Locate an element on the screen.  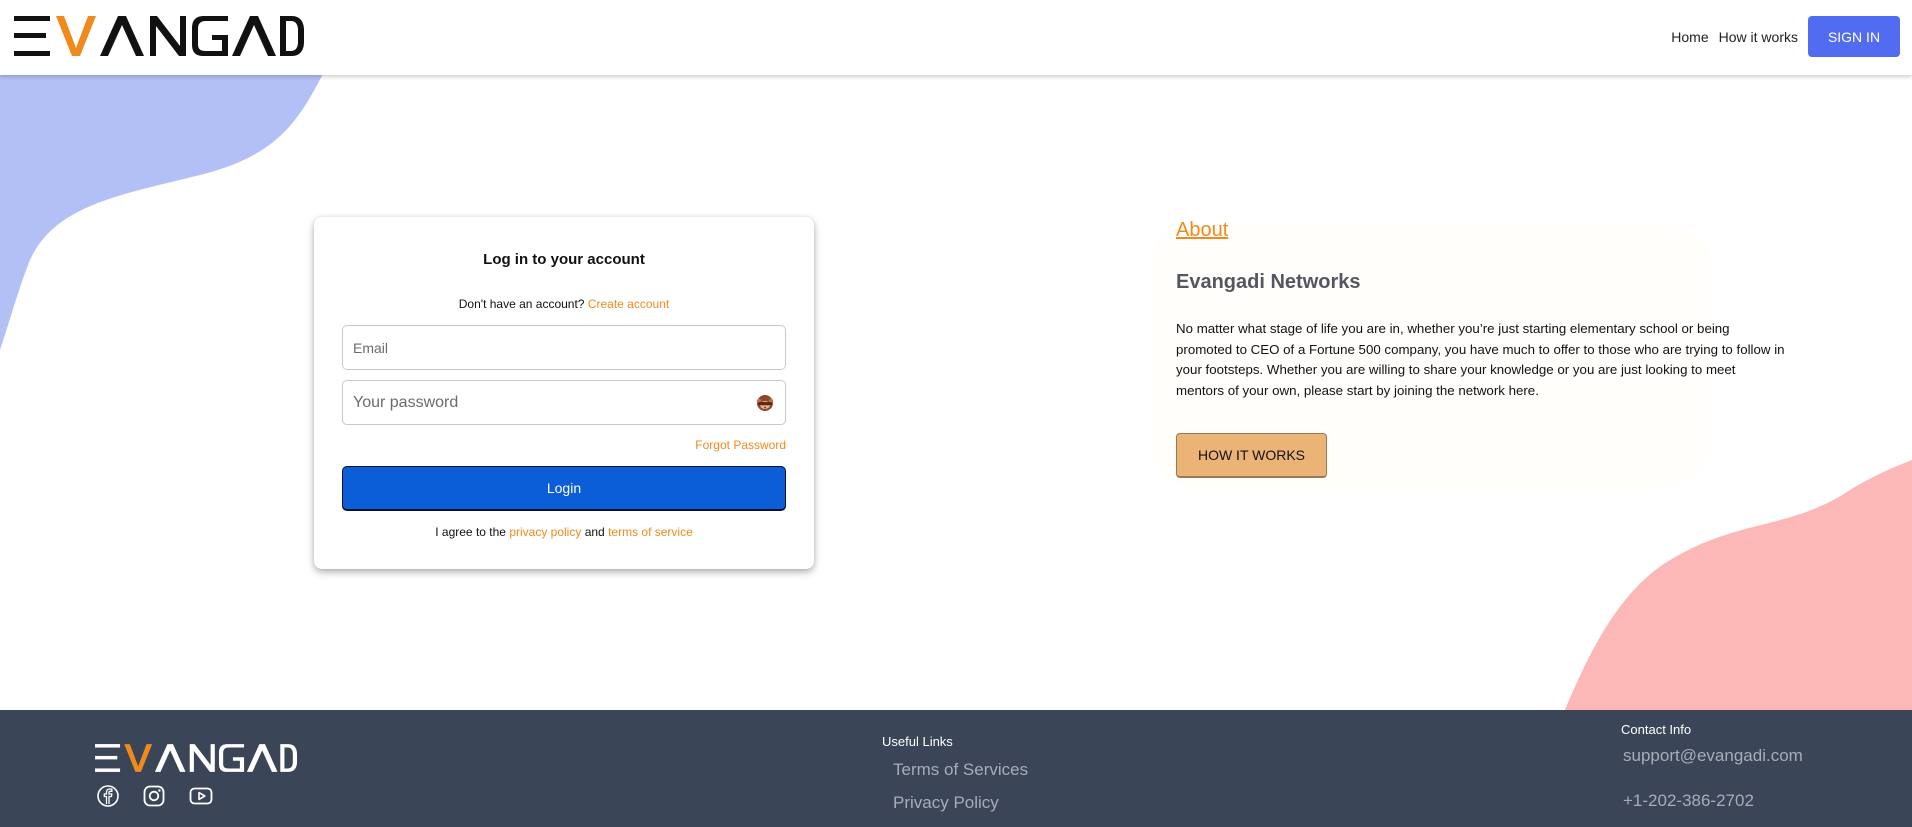
social-links is located at coordinates (155, 796).